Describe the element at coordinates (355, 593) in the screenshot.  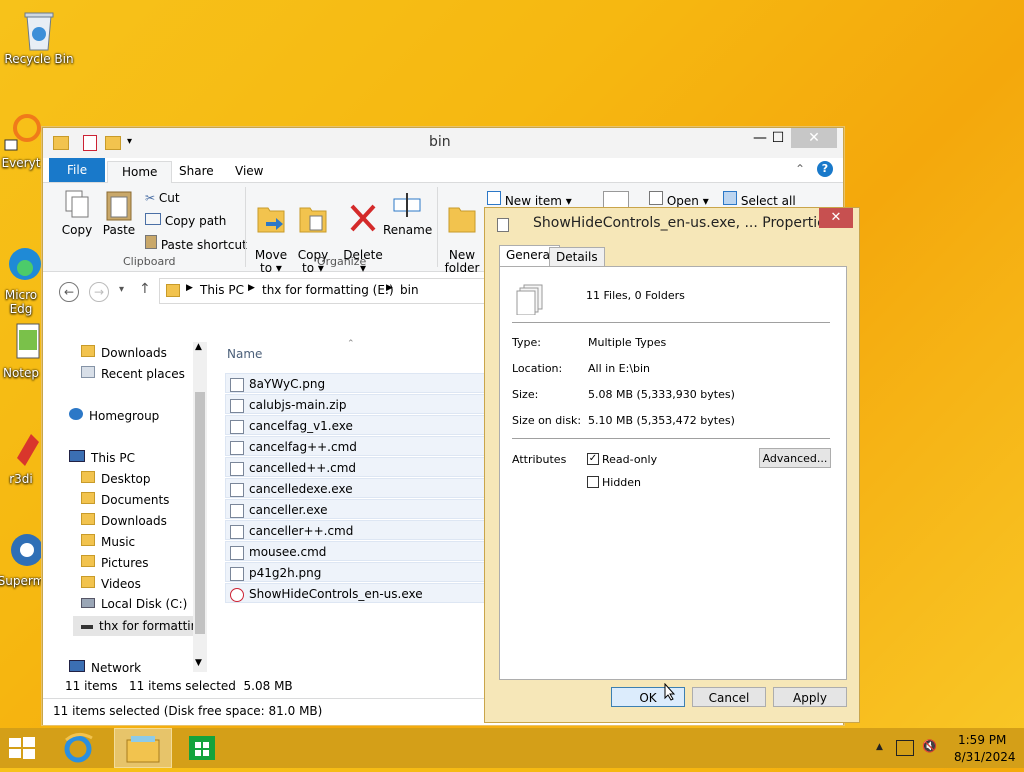
I see `file-row: ShowHideControls_en-us.exe` at that location.